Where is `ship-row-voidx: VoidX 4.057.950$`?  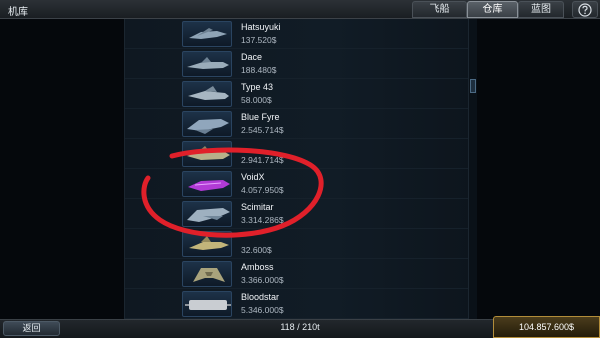
ship-row-voidx: VoidX 4.057.950$ is located at coordinates (296, 184).